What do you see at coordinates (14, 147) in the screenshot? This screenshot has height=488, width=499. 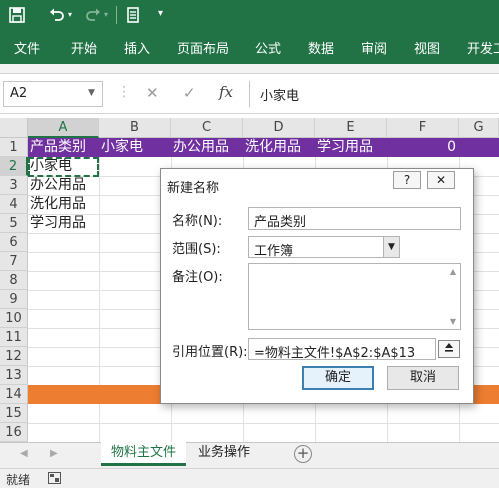 I see `row-header-1: 1` at bounding box center [14, 147].